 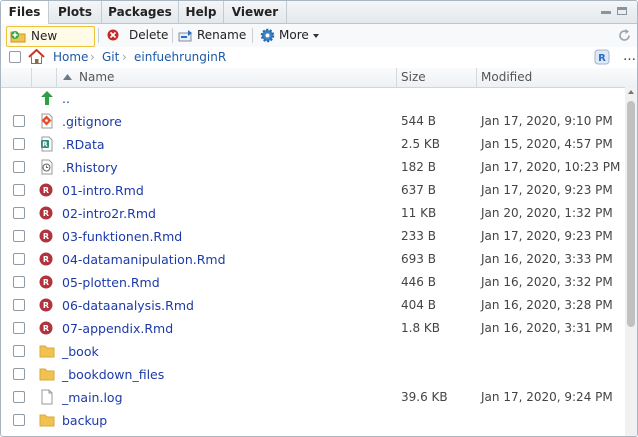 I want to click on select-all-checkbox, so click(x=15, y=57).